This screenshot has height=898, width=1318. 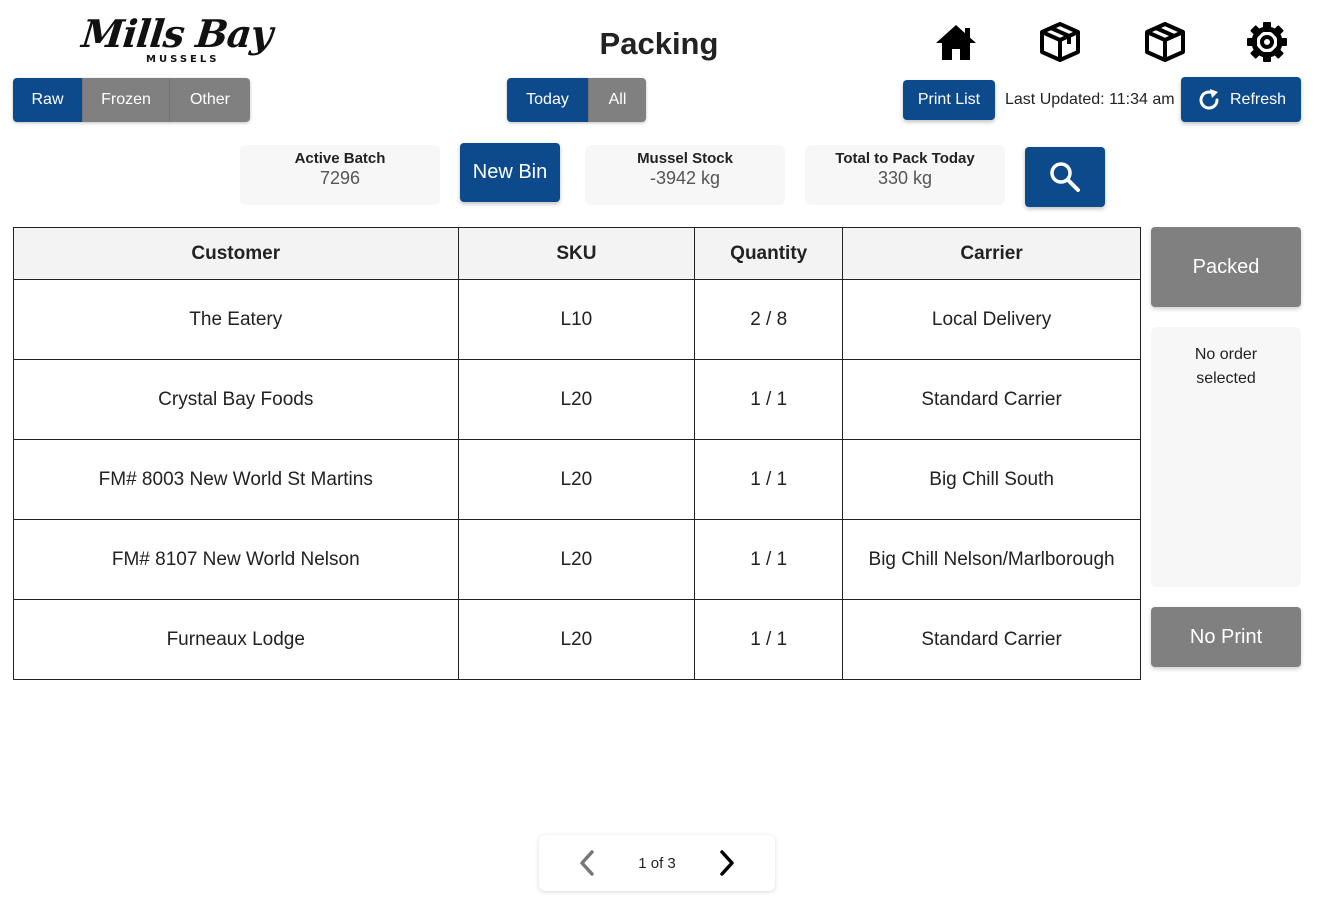 I want to click on search-icon, so click(x=1065, y=177).